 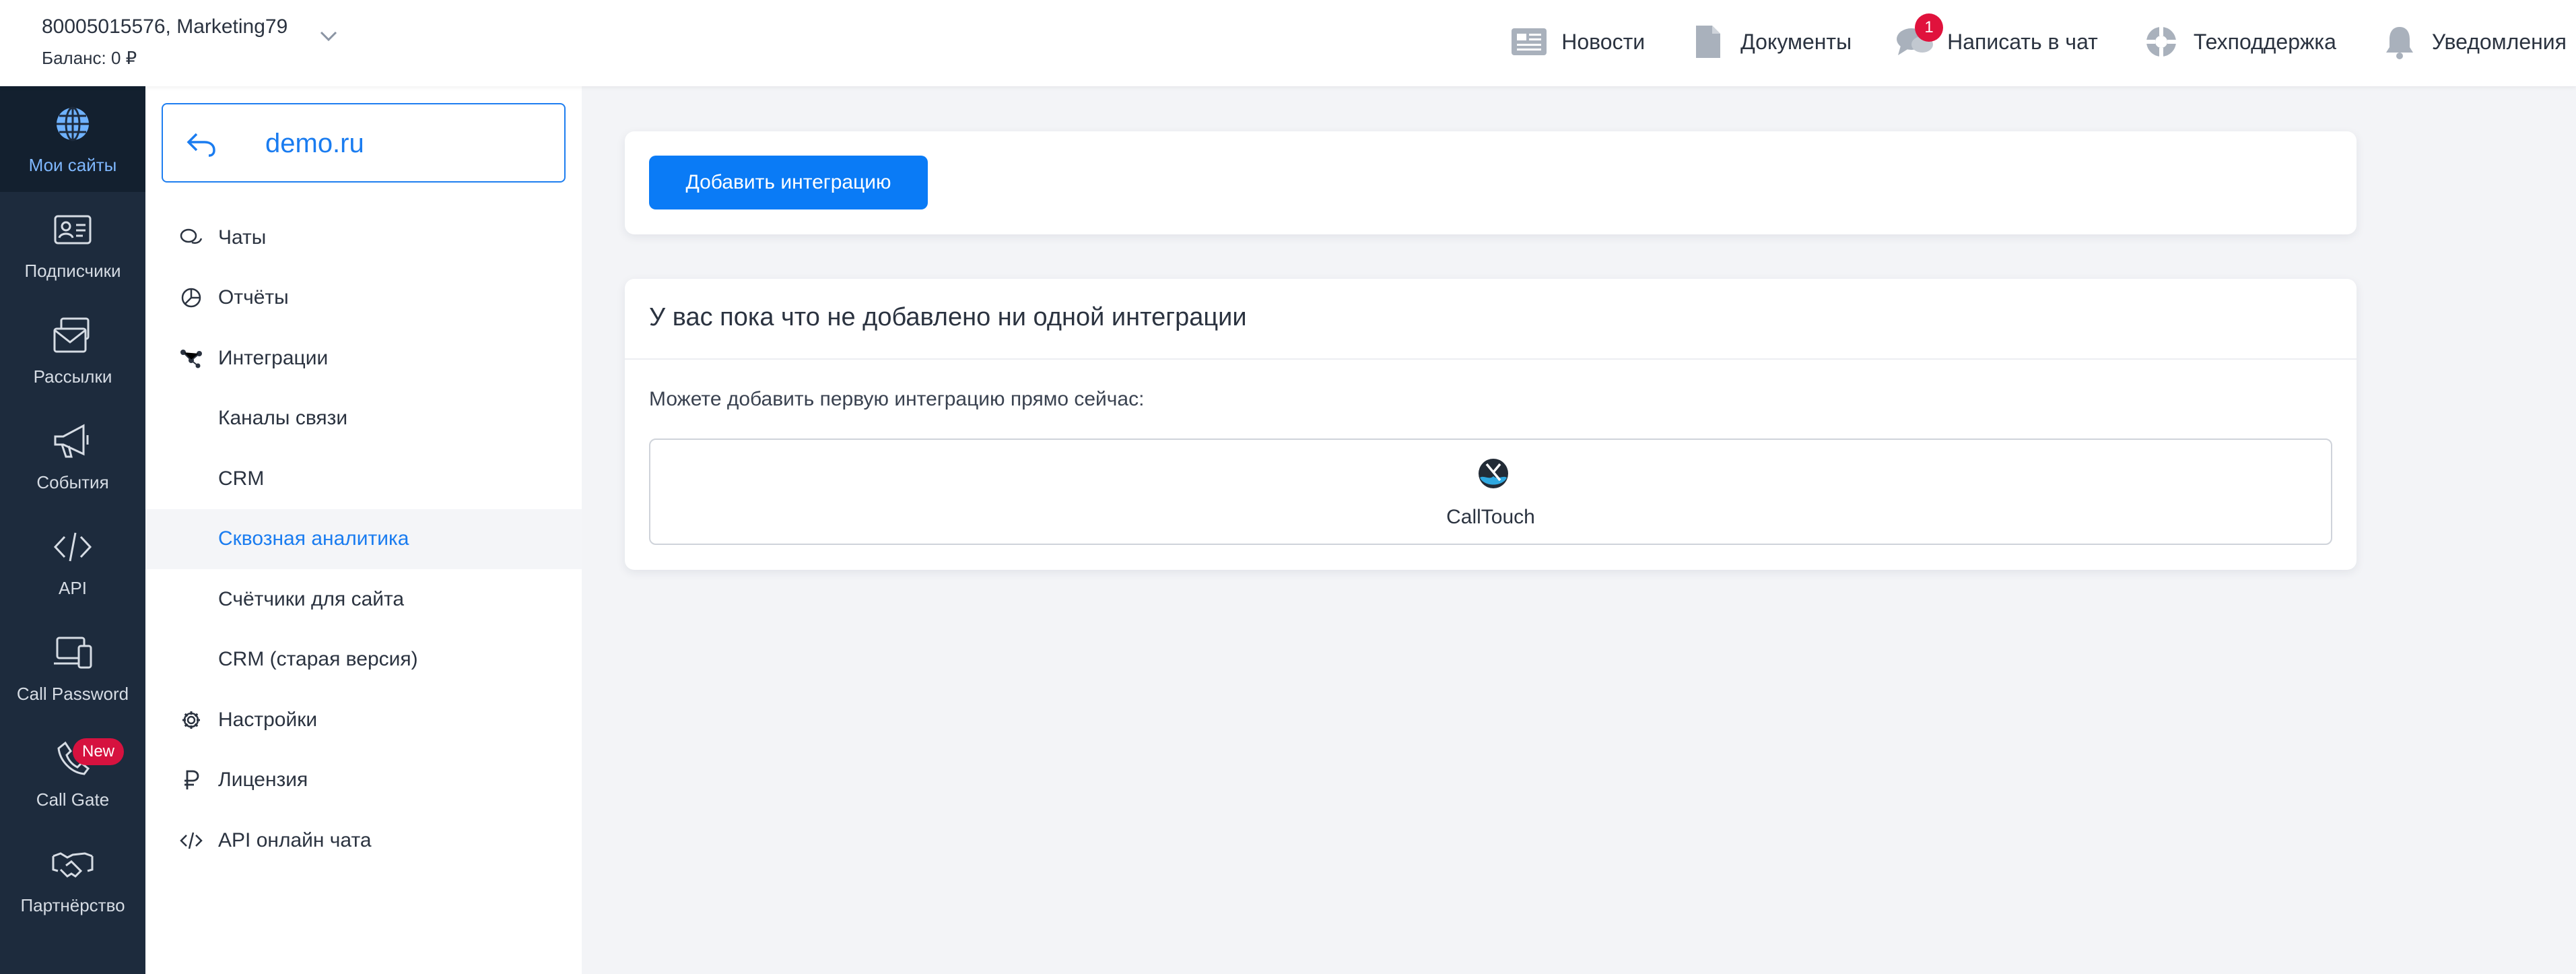 What do you see at coordinates (273, 357) in the screenshot?
I see `menu-label: Интеграции` at bounding box center [273, 357].